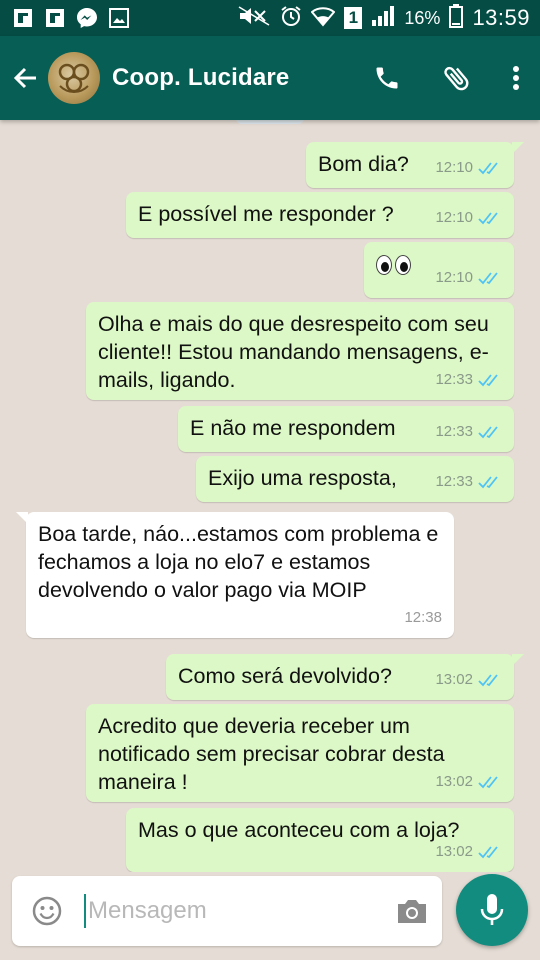 The height and width of the screenshot is (960, 540). What do you see at coordinates (422, 17) in the screenshot?
I see `battery-percent: 16%` at bounding box center [422, 17].